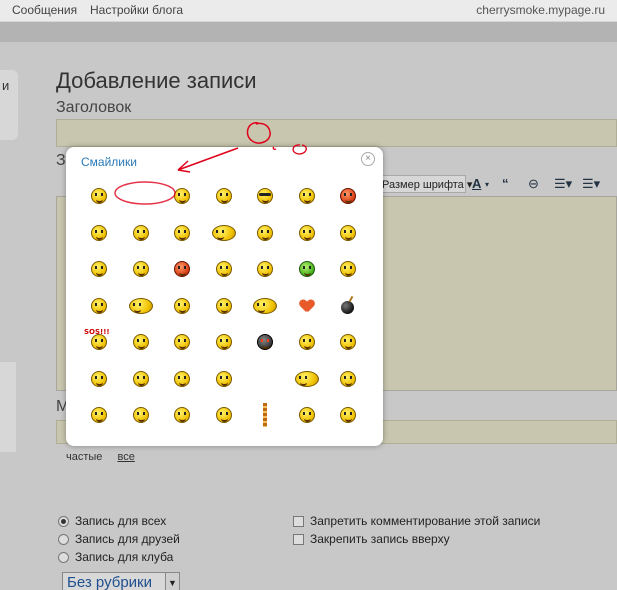 The height and width of the screenshot is (590, 617). I want to click on nav-blog-settings-link: Настройки блога, so click(136, 10).